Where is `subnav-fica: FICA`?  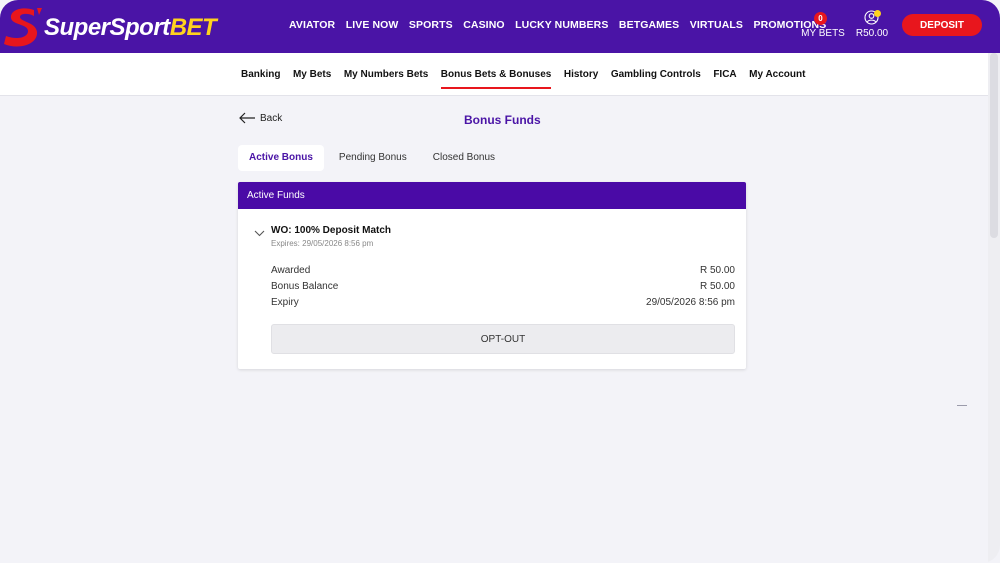
subnav-fica: FICA is located at coordinates (724, 79).